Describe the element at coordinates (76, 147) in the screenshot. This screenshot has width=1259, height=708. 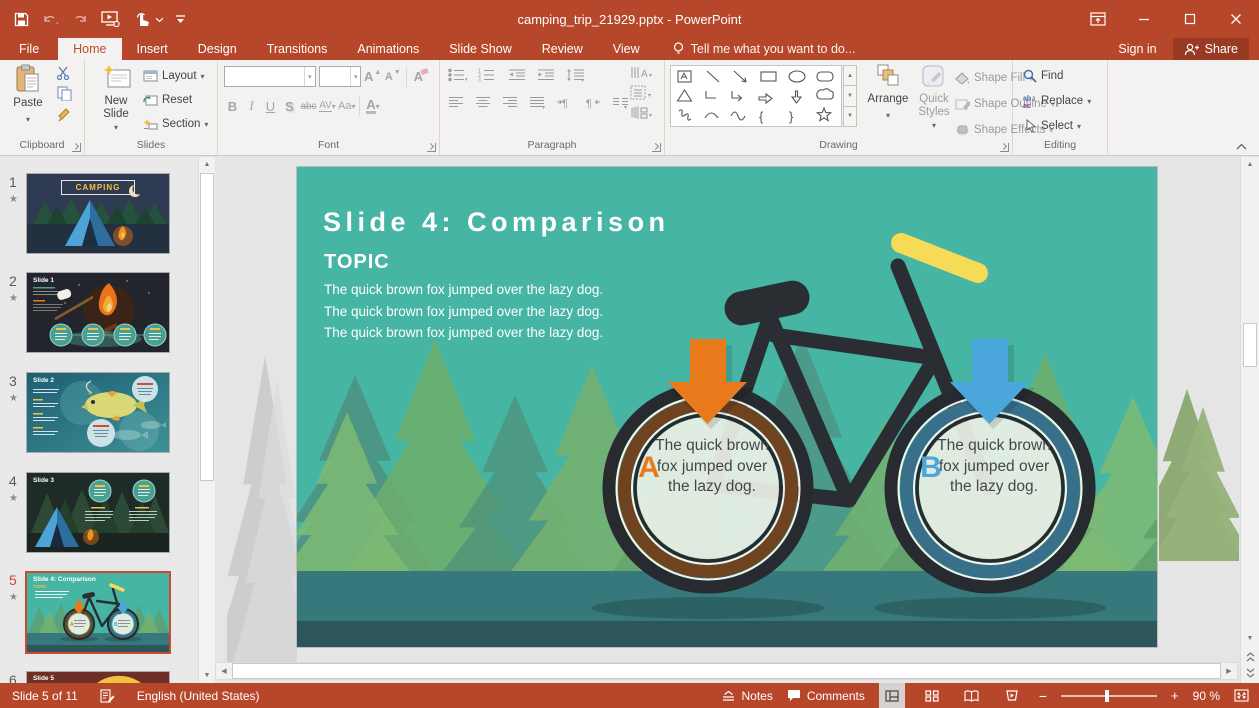
I see `clipboard-dialog-launcher` at that location.